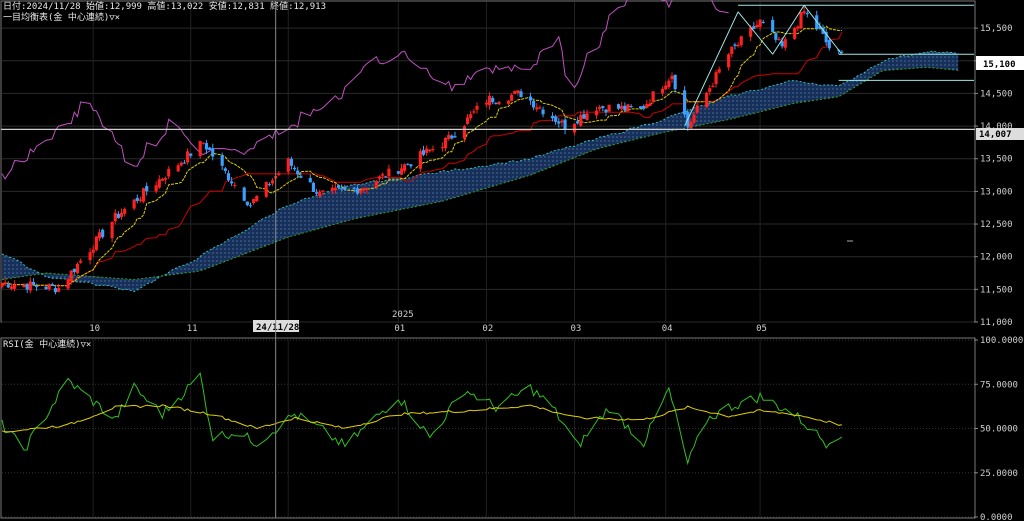 The height and width of the screenshot is (521, 1024). What do you see at coordinates (996, 192) in the screenshot?
I see `price-tick-label: 13,000` at bounding box center [996, 192].